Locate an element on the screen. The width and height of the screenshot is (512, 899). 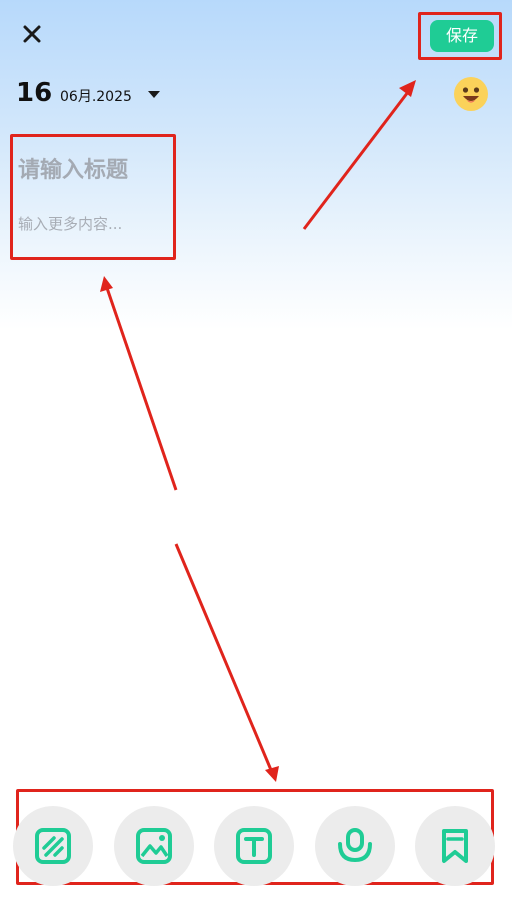
smiley-face-icon is located at coordinates (471, 94).